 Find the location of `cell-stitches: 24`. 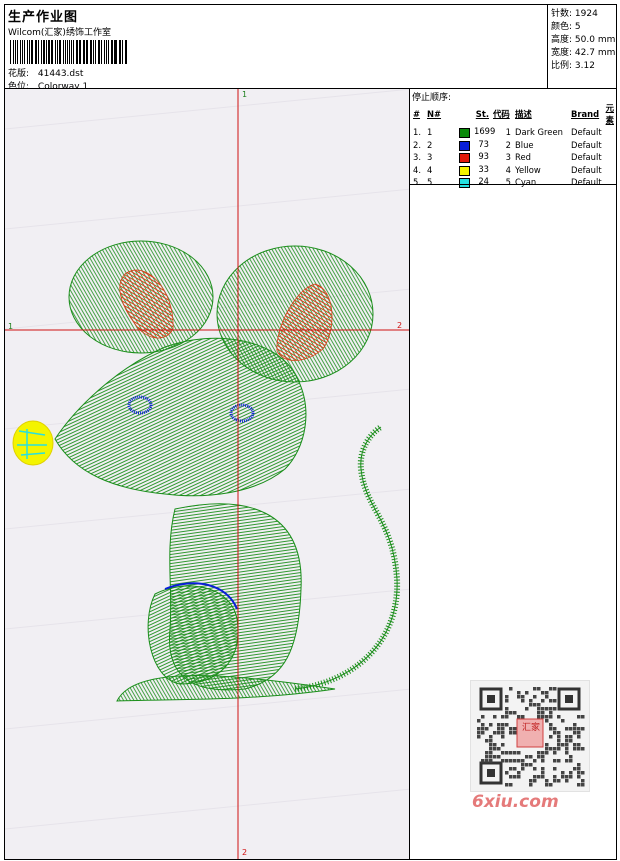

cell-stitches: 24 is located at coordinates (474, 182).